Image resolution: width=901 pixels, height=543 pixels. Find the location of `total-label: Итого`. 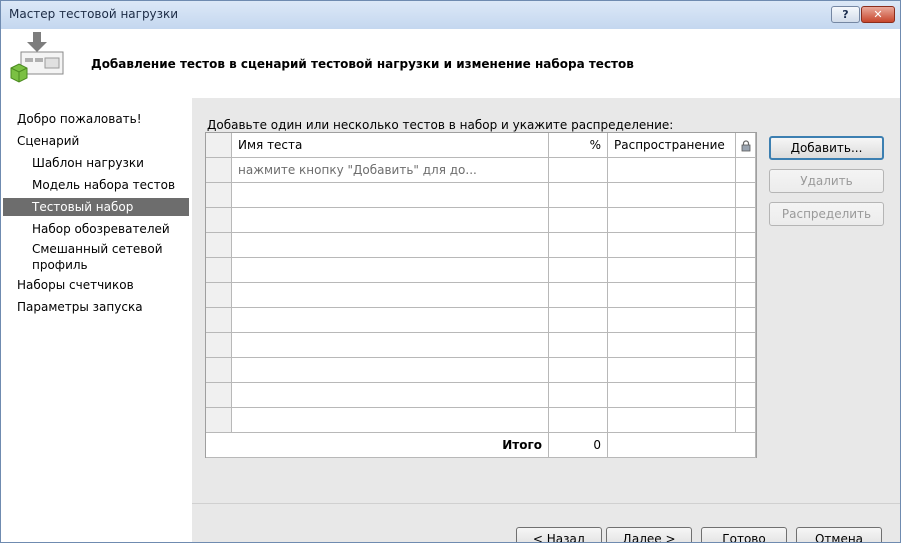

total-label: Итого is located at coordinates (377, 445).